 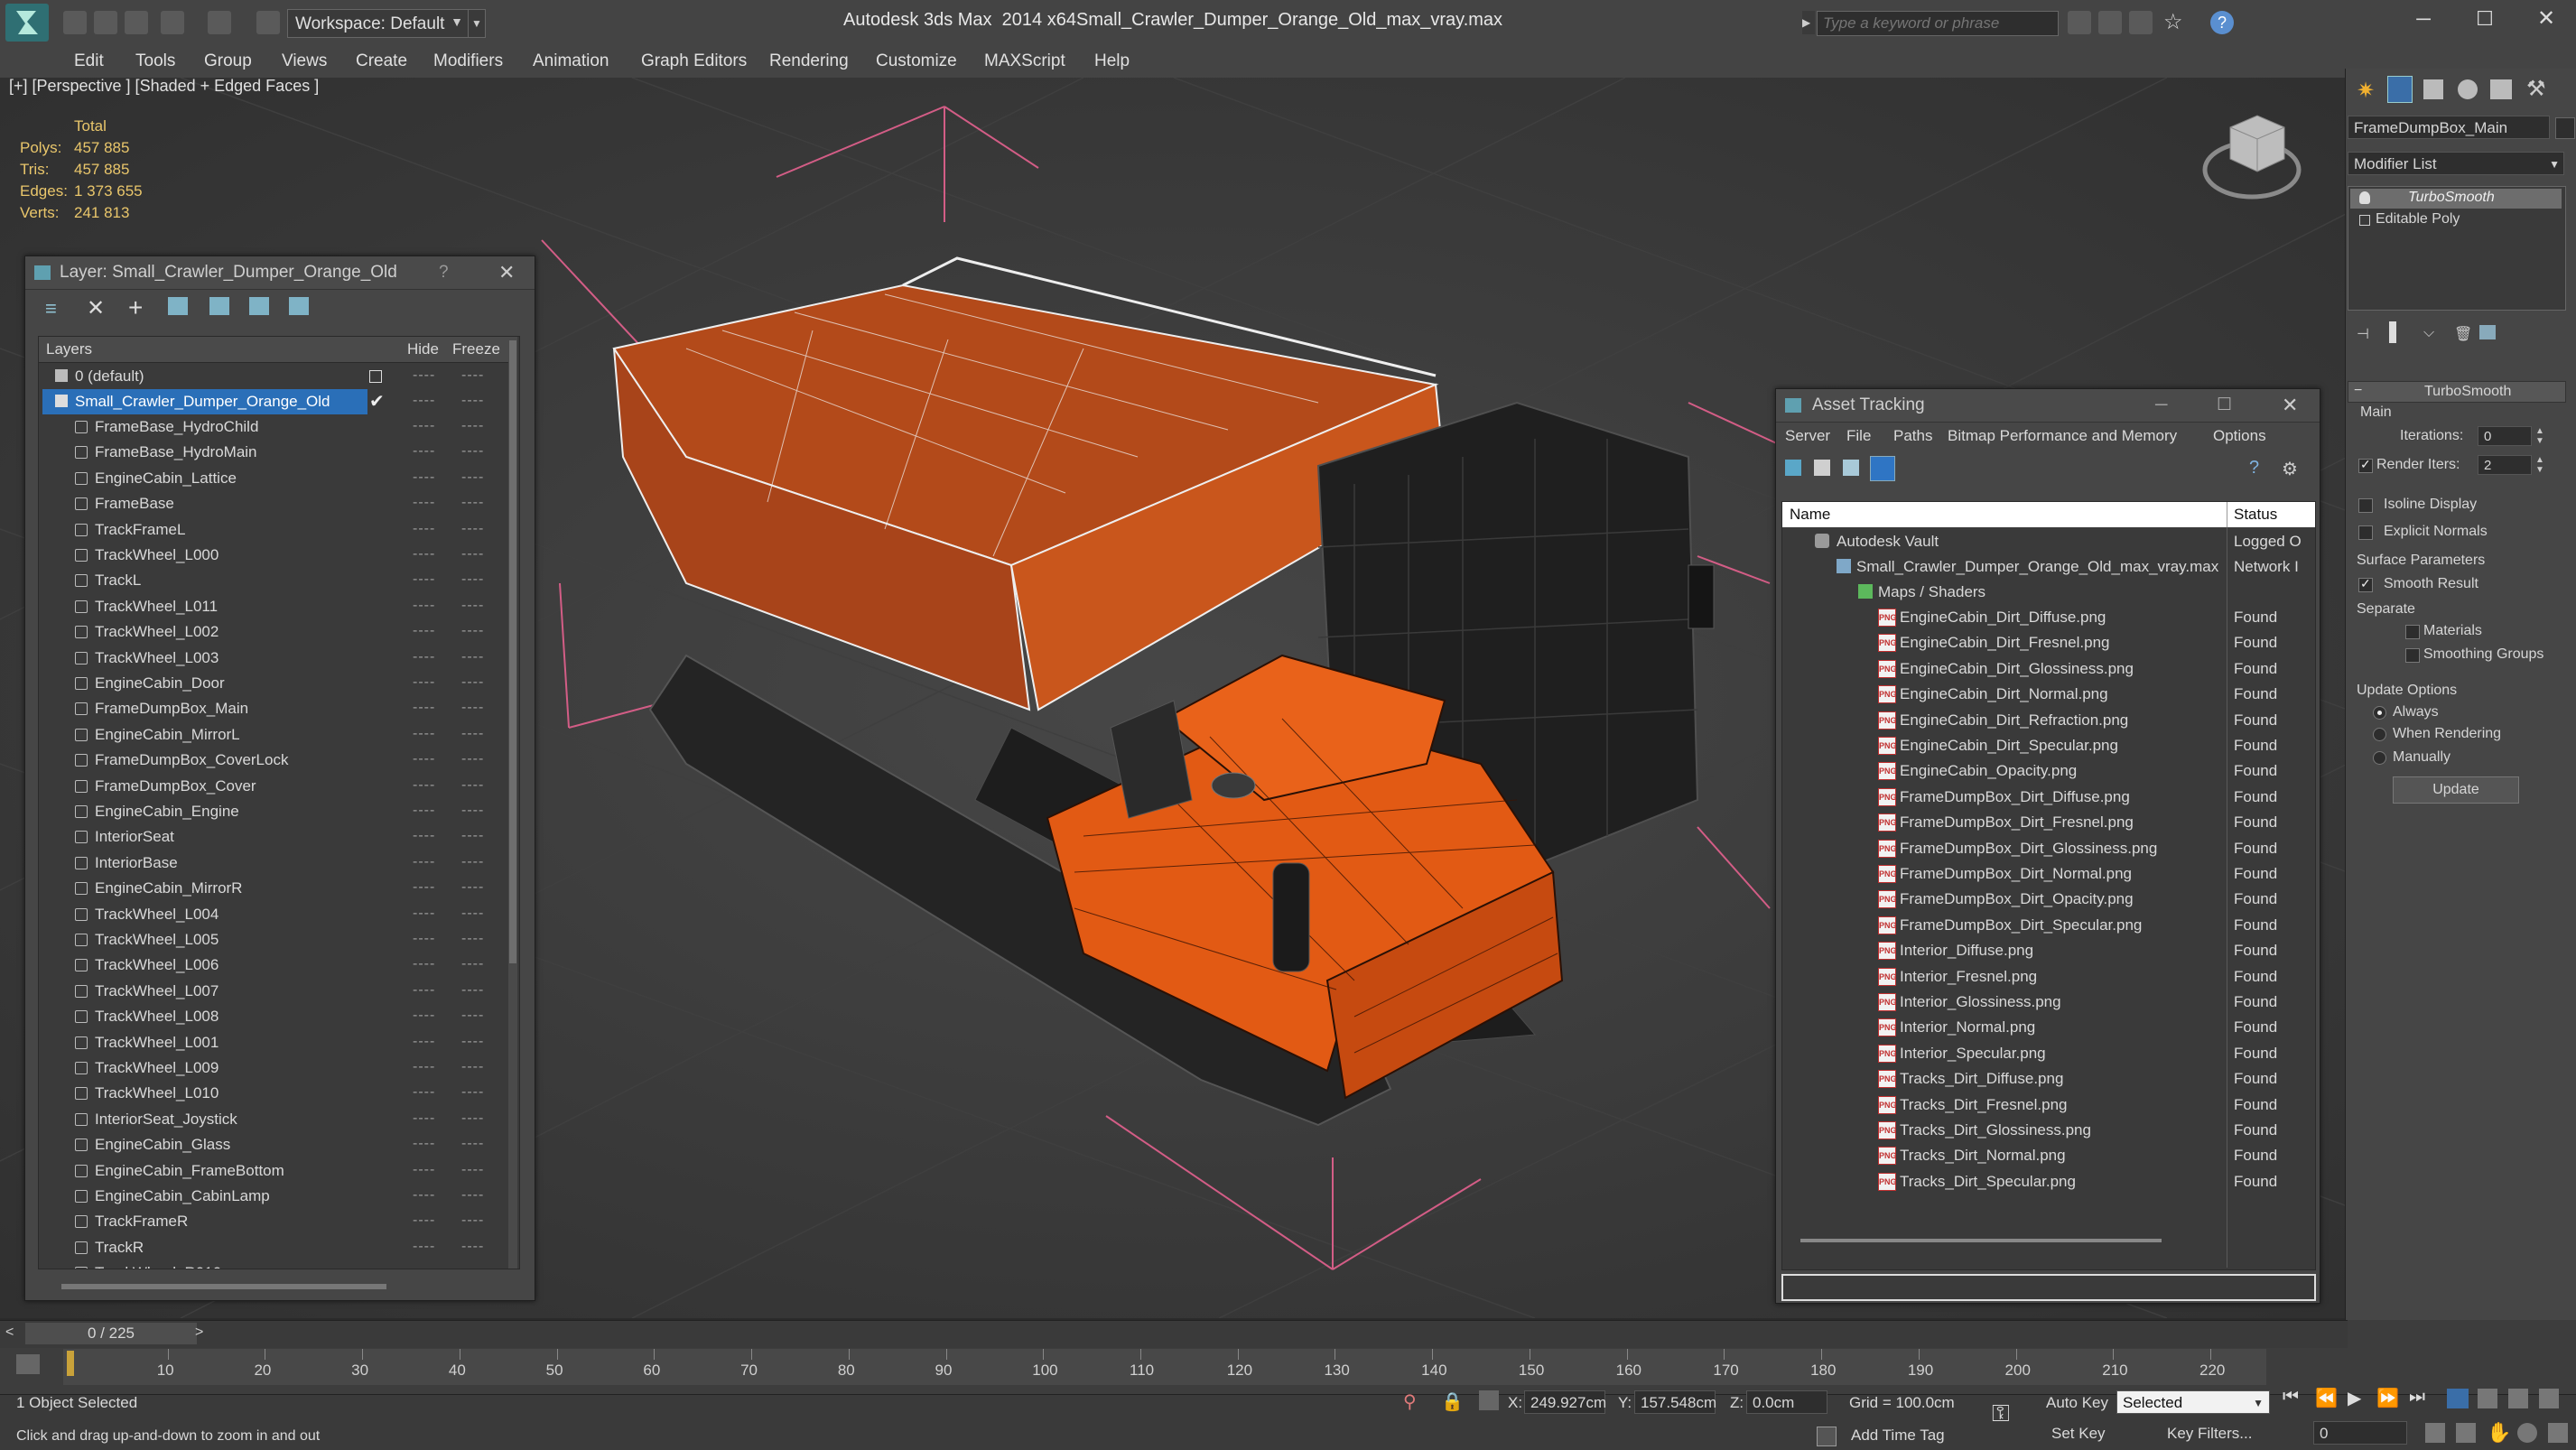 What do you see at coordinates (2428, 333) in the screenshot?
I see `make-unique-icon: ⌵` at bounding box center [2428, 333].